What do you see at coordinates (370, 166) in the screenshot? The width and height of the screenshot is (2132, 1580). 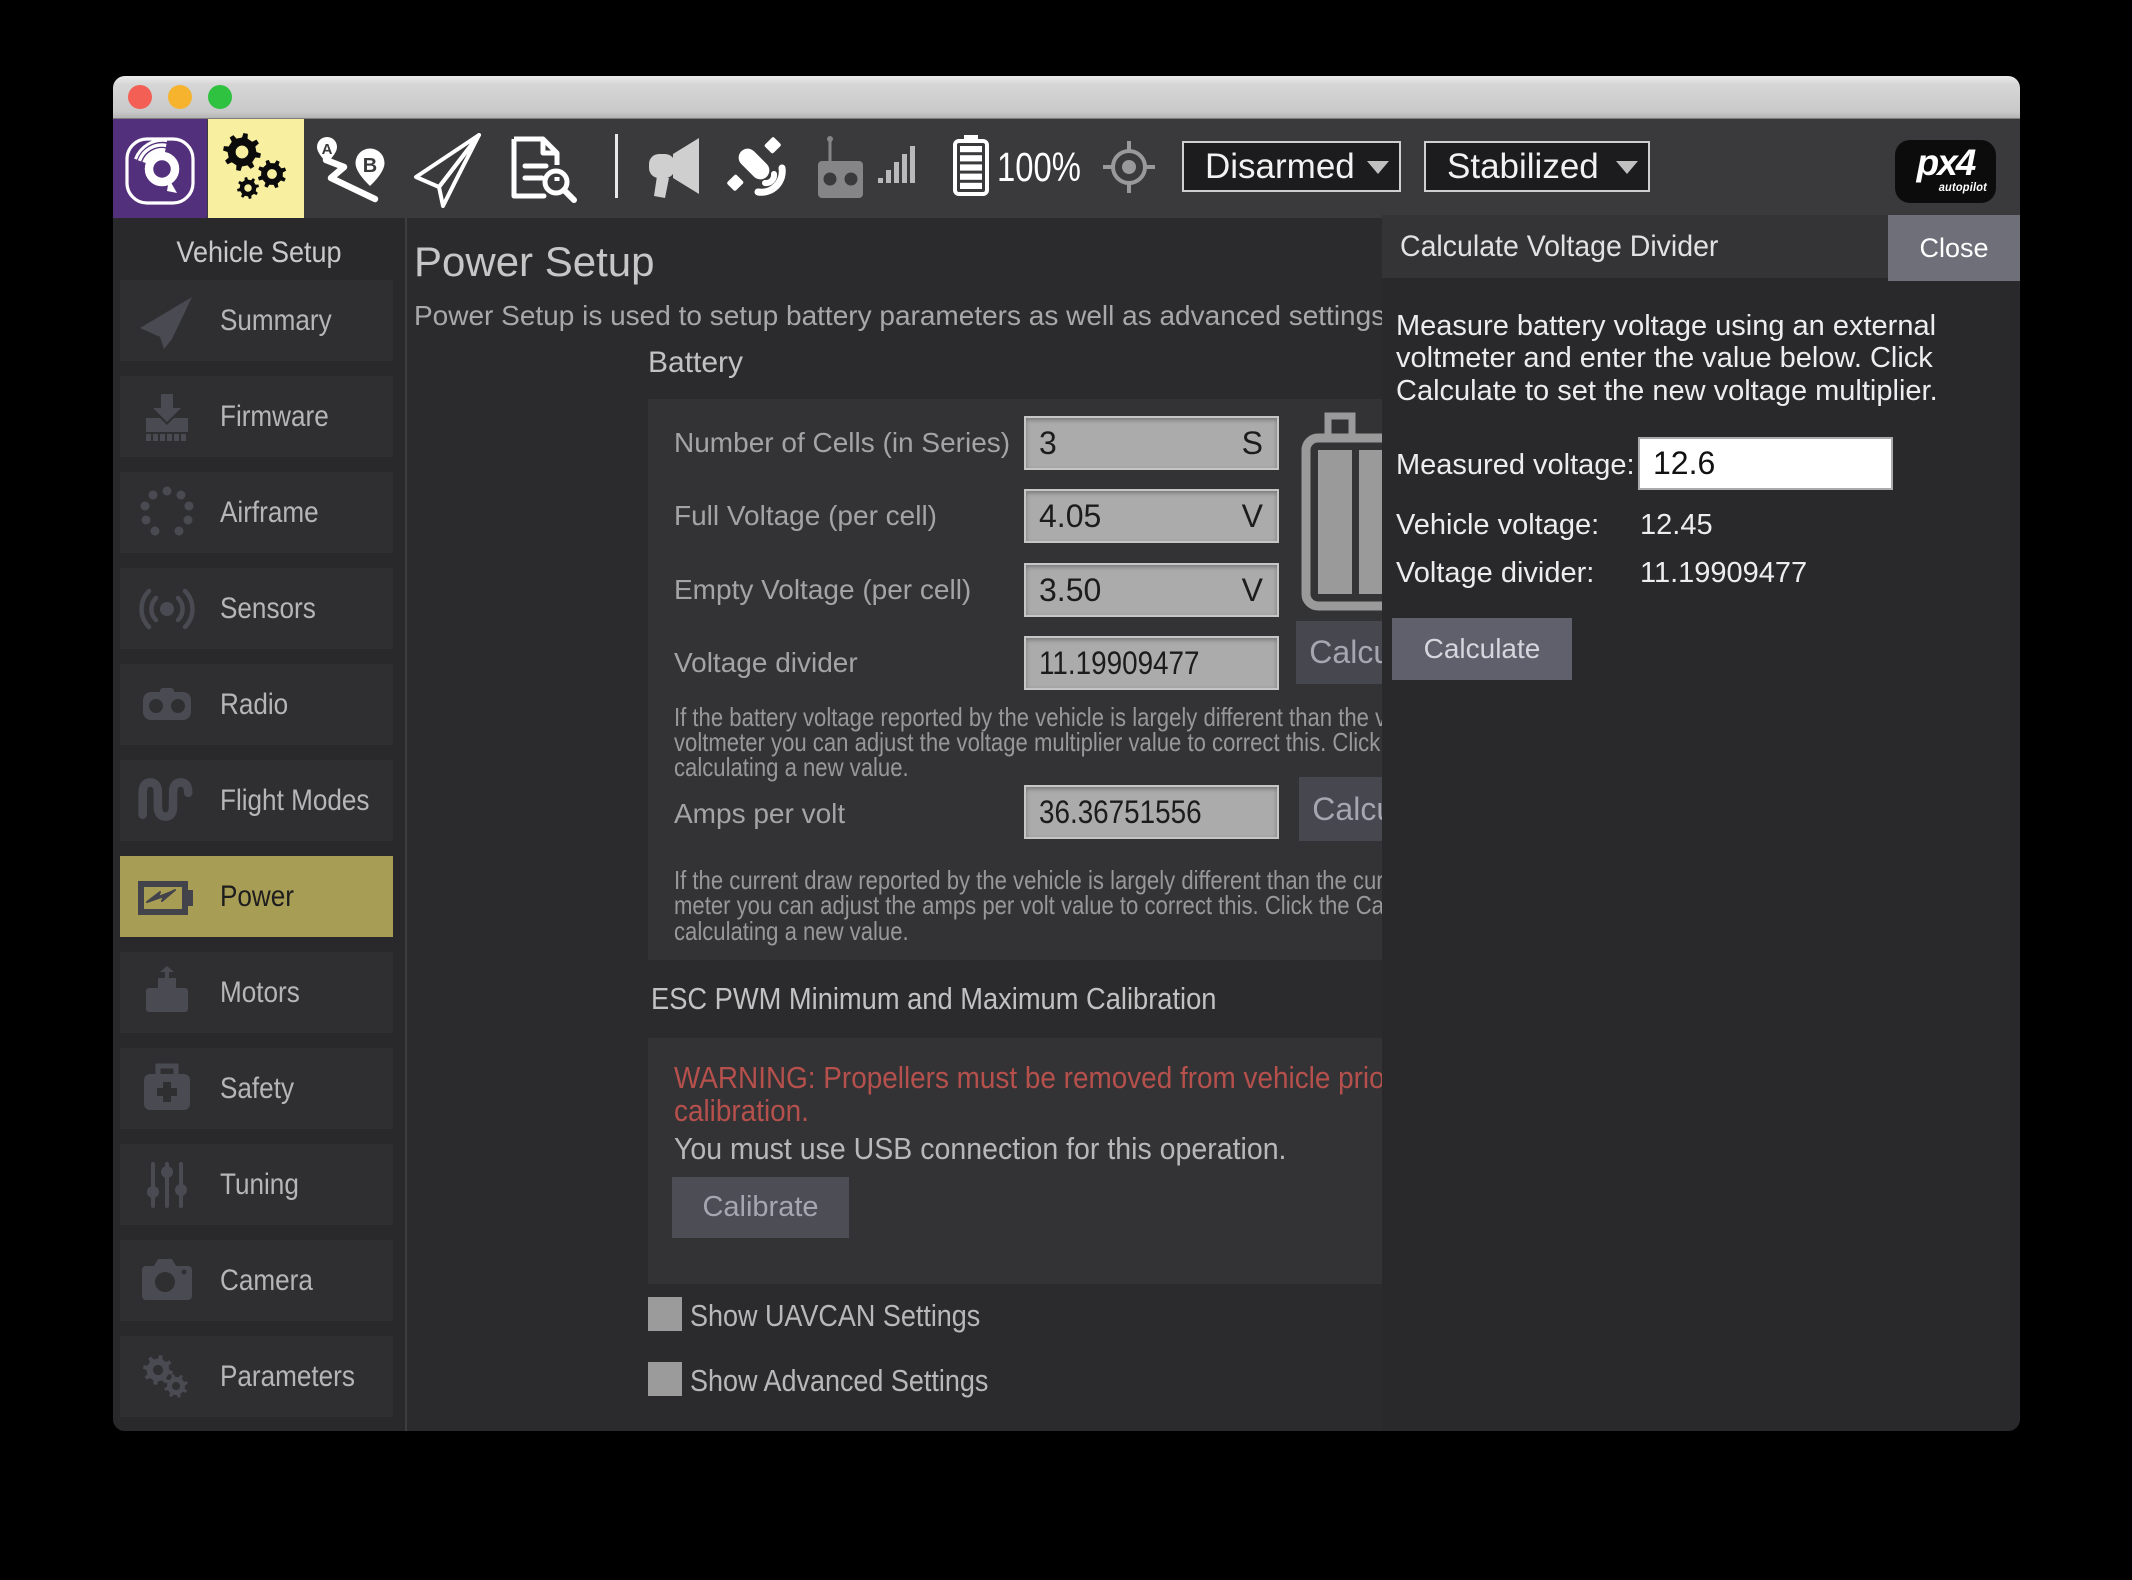 I see `svg-text: B` at bounding box center [370, 166].